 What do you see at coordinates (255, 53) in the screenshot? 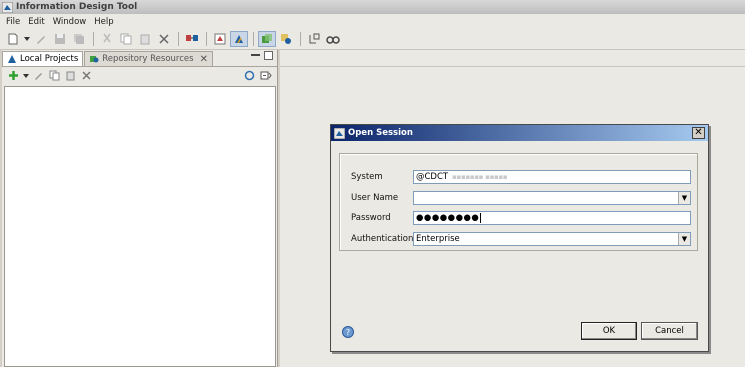
I see `minimize-icon` at bounding box center [255, 53].